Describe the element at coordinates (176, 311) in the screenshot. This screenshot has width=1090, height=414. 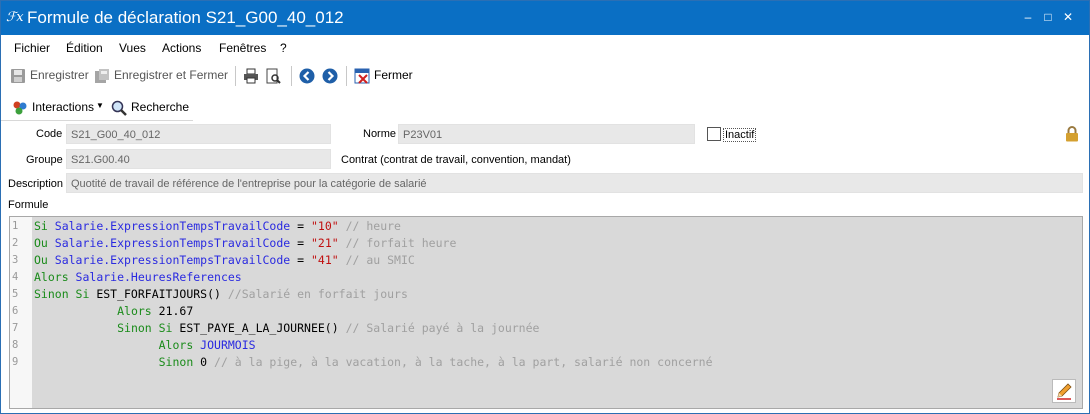
I see `code-token: 21.67` at that location.